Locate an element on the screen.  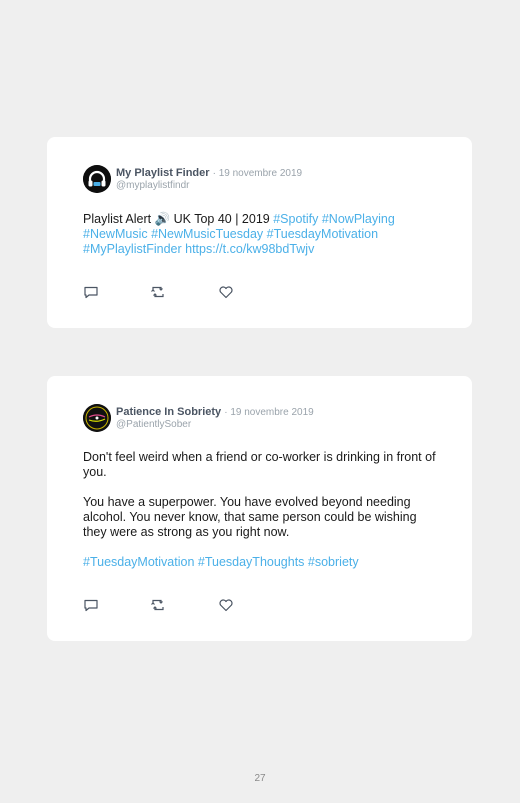
author-name: Patience In Sobriety is located at coordinates (168, 412).